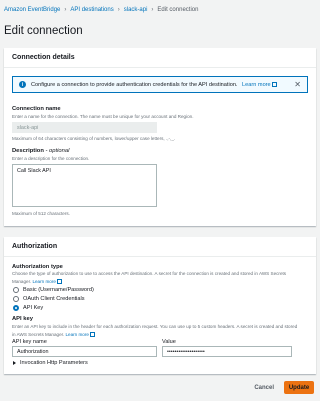 This screenshot has height=401, width=320. What do you see at coordinates (28, 151) in the screenshot?
I see `description-label-text: Description` at bounding box center [28, 151].